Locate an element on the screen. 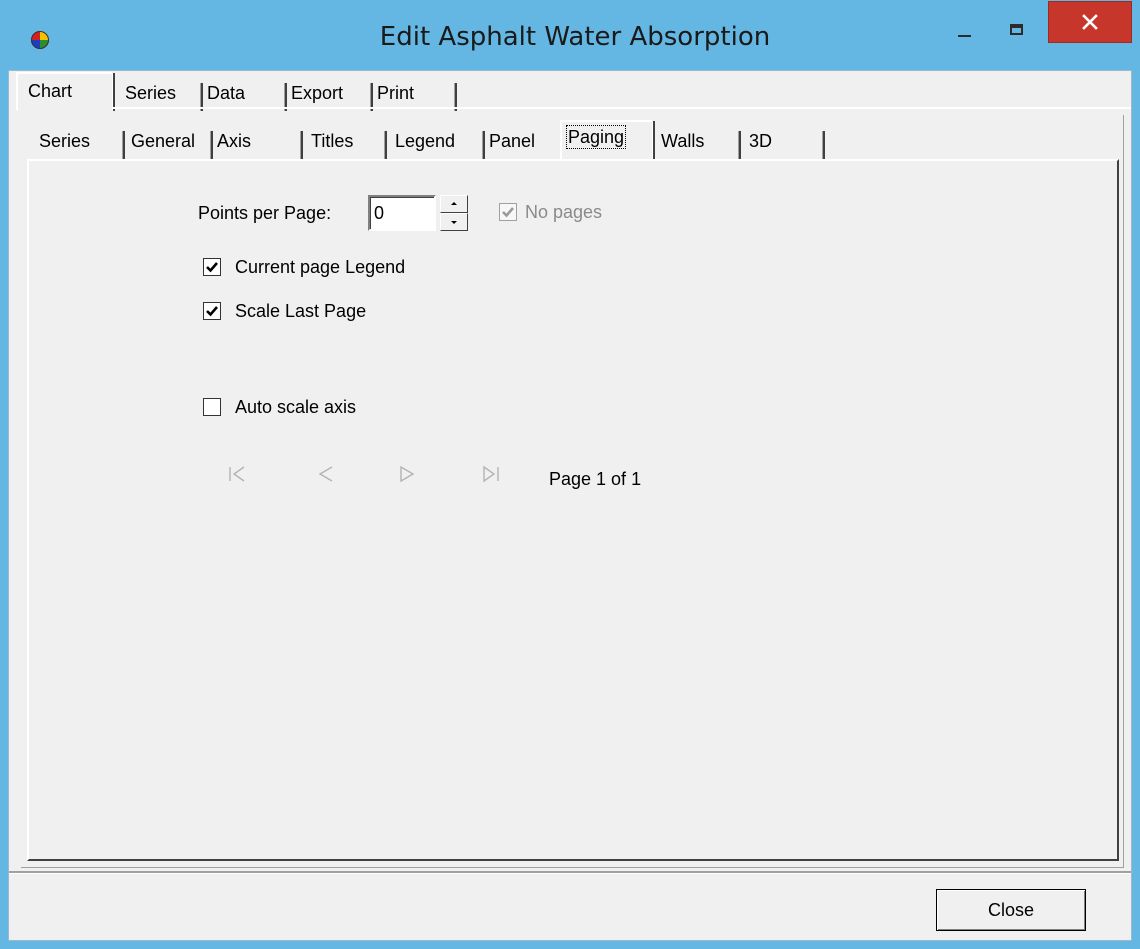  next-page-button is located at coordinates (407, 474).